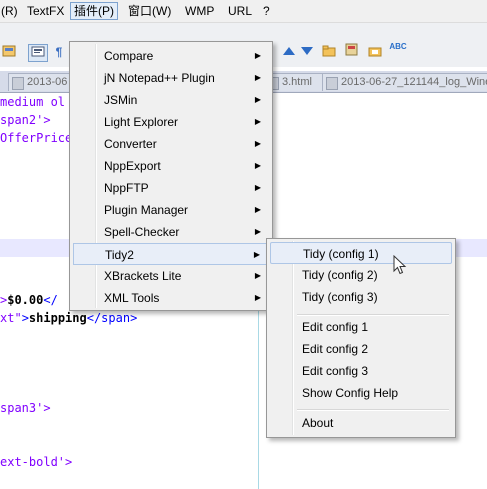  Describe the element at coordinates (361, 423) in the screenshot. I see `about-item: About` at that location.